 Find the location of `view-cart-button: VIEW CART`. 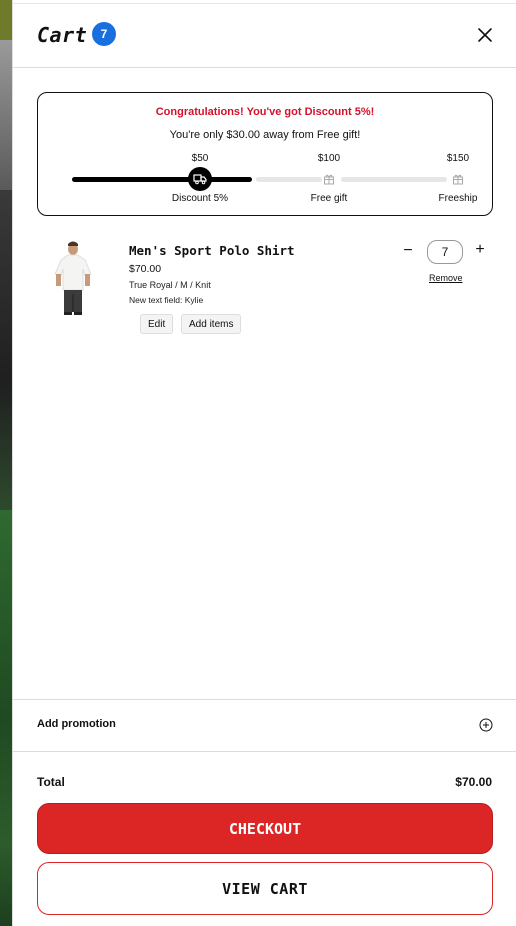

view-cart-button: VIEW CART is located at coordinates (265, 888).